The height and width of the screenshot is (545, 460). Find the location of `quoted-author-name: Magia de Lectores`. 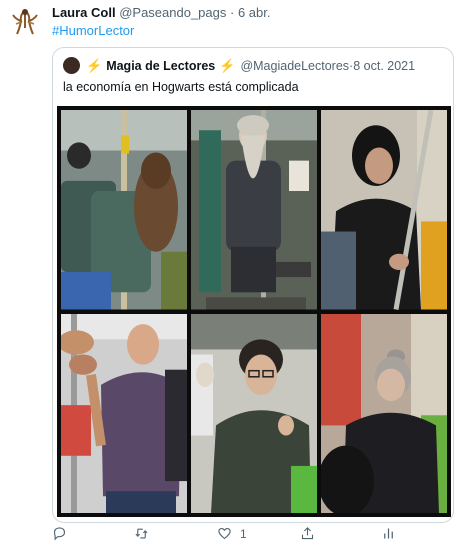

quoted-author-name: Magia de Lectores is located at coordinates (160, 66).